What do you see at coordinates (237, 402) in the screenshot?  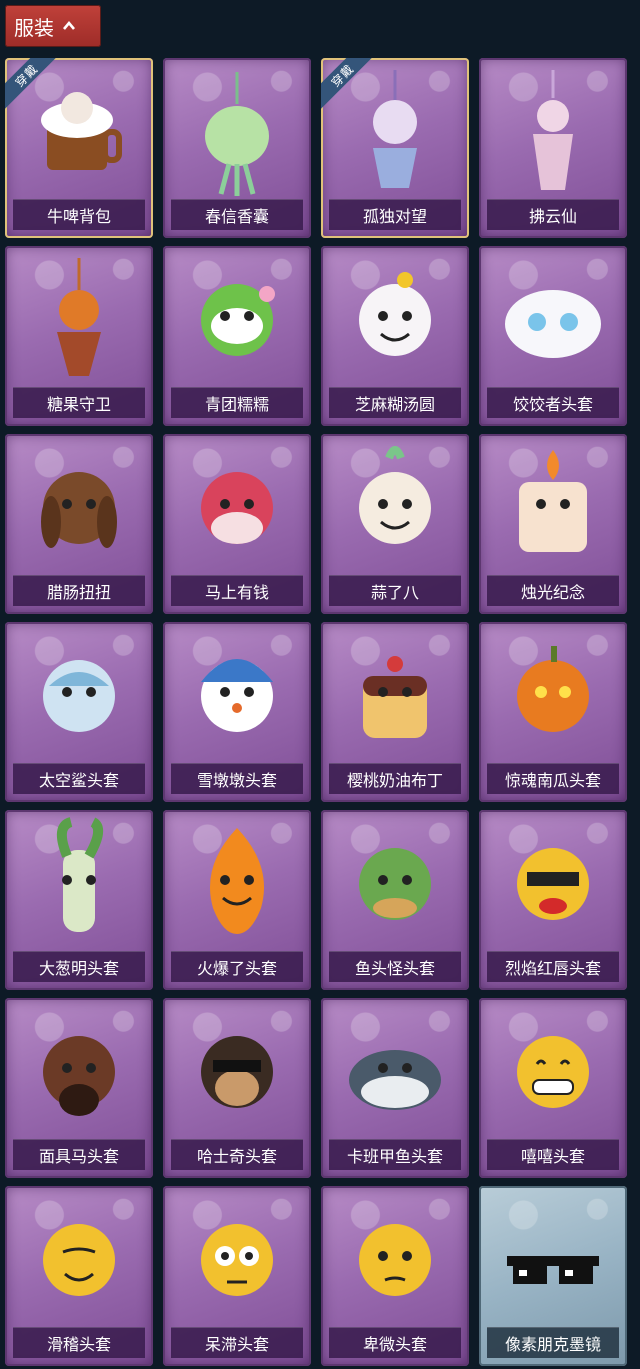 I see `costume-name: 青团糯糯` at bounding box center [237, 402].